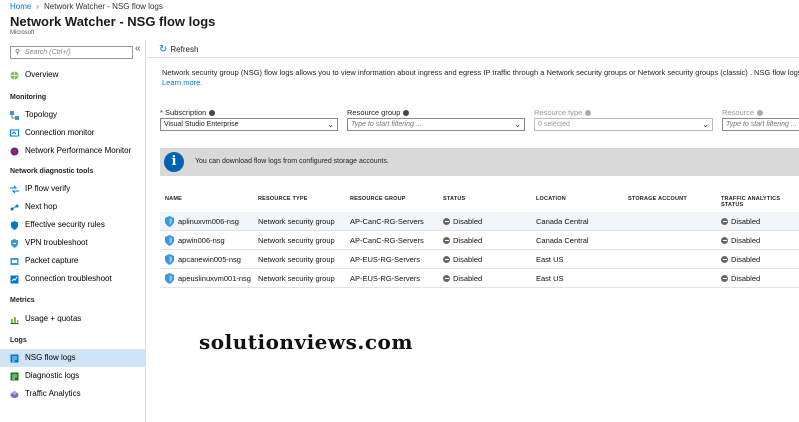  What do you see at coordinates (623, 124) in the screenshot?
I see `resource-type-dropdown: 0 selected ⌄` at bounding box center [623, 124].